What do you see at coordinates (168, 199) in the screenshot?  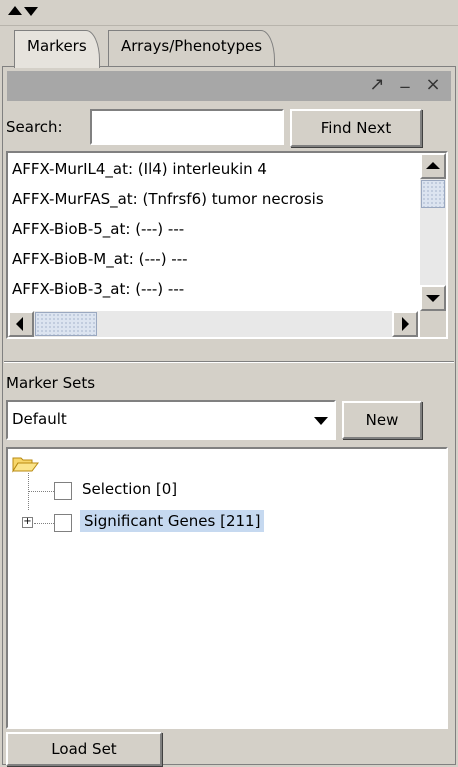 I see `list-item: AFFX-MurFAS_at: (Tnfrsf6) tumor necrosis` at bounding box center [168, 199].